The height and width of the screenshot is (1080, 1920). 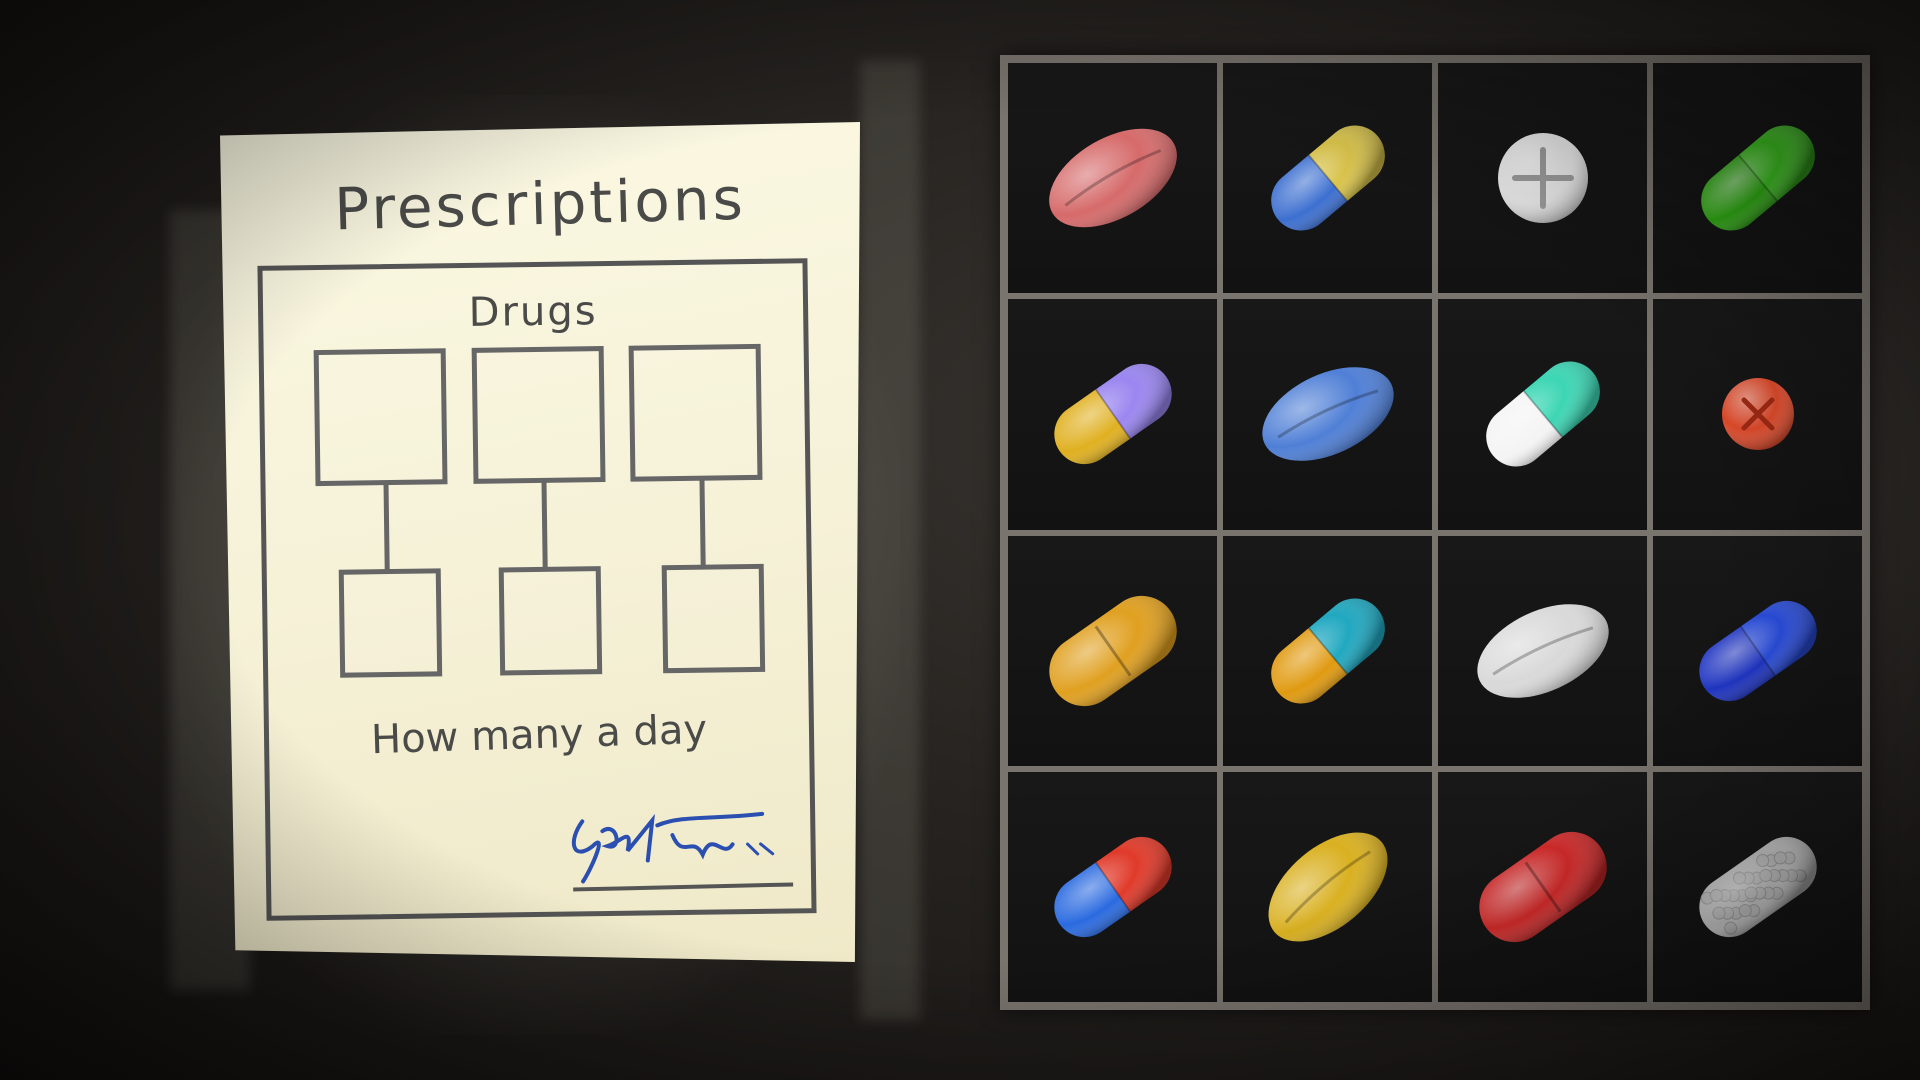 I want to click on teal-white-capsule-icon, so click(x=1542, y=414).